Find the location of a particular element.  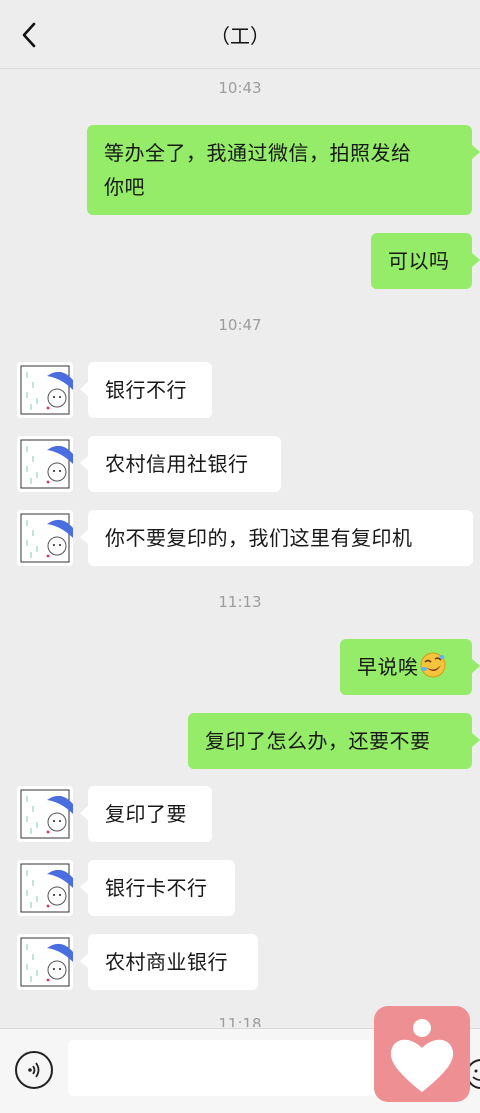

message-text: 银行卡不行 is located at coordinates (156, 888).